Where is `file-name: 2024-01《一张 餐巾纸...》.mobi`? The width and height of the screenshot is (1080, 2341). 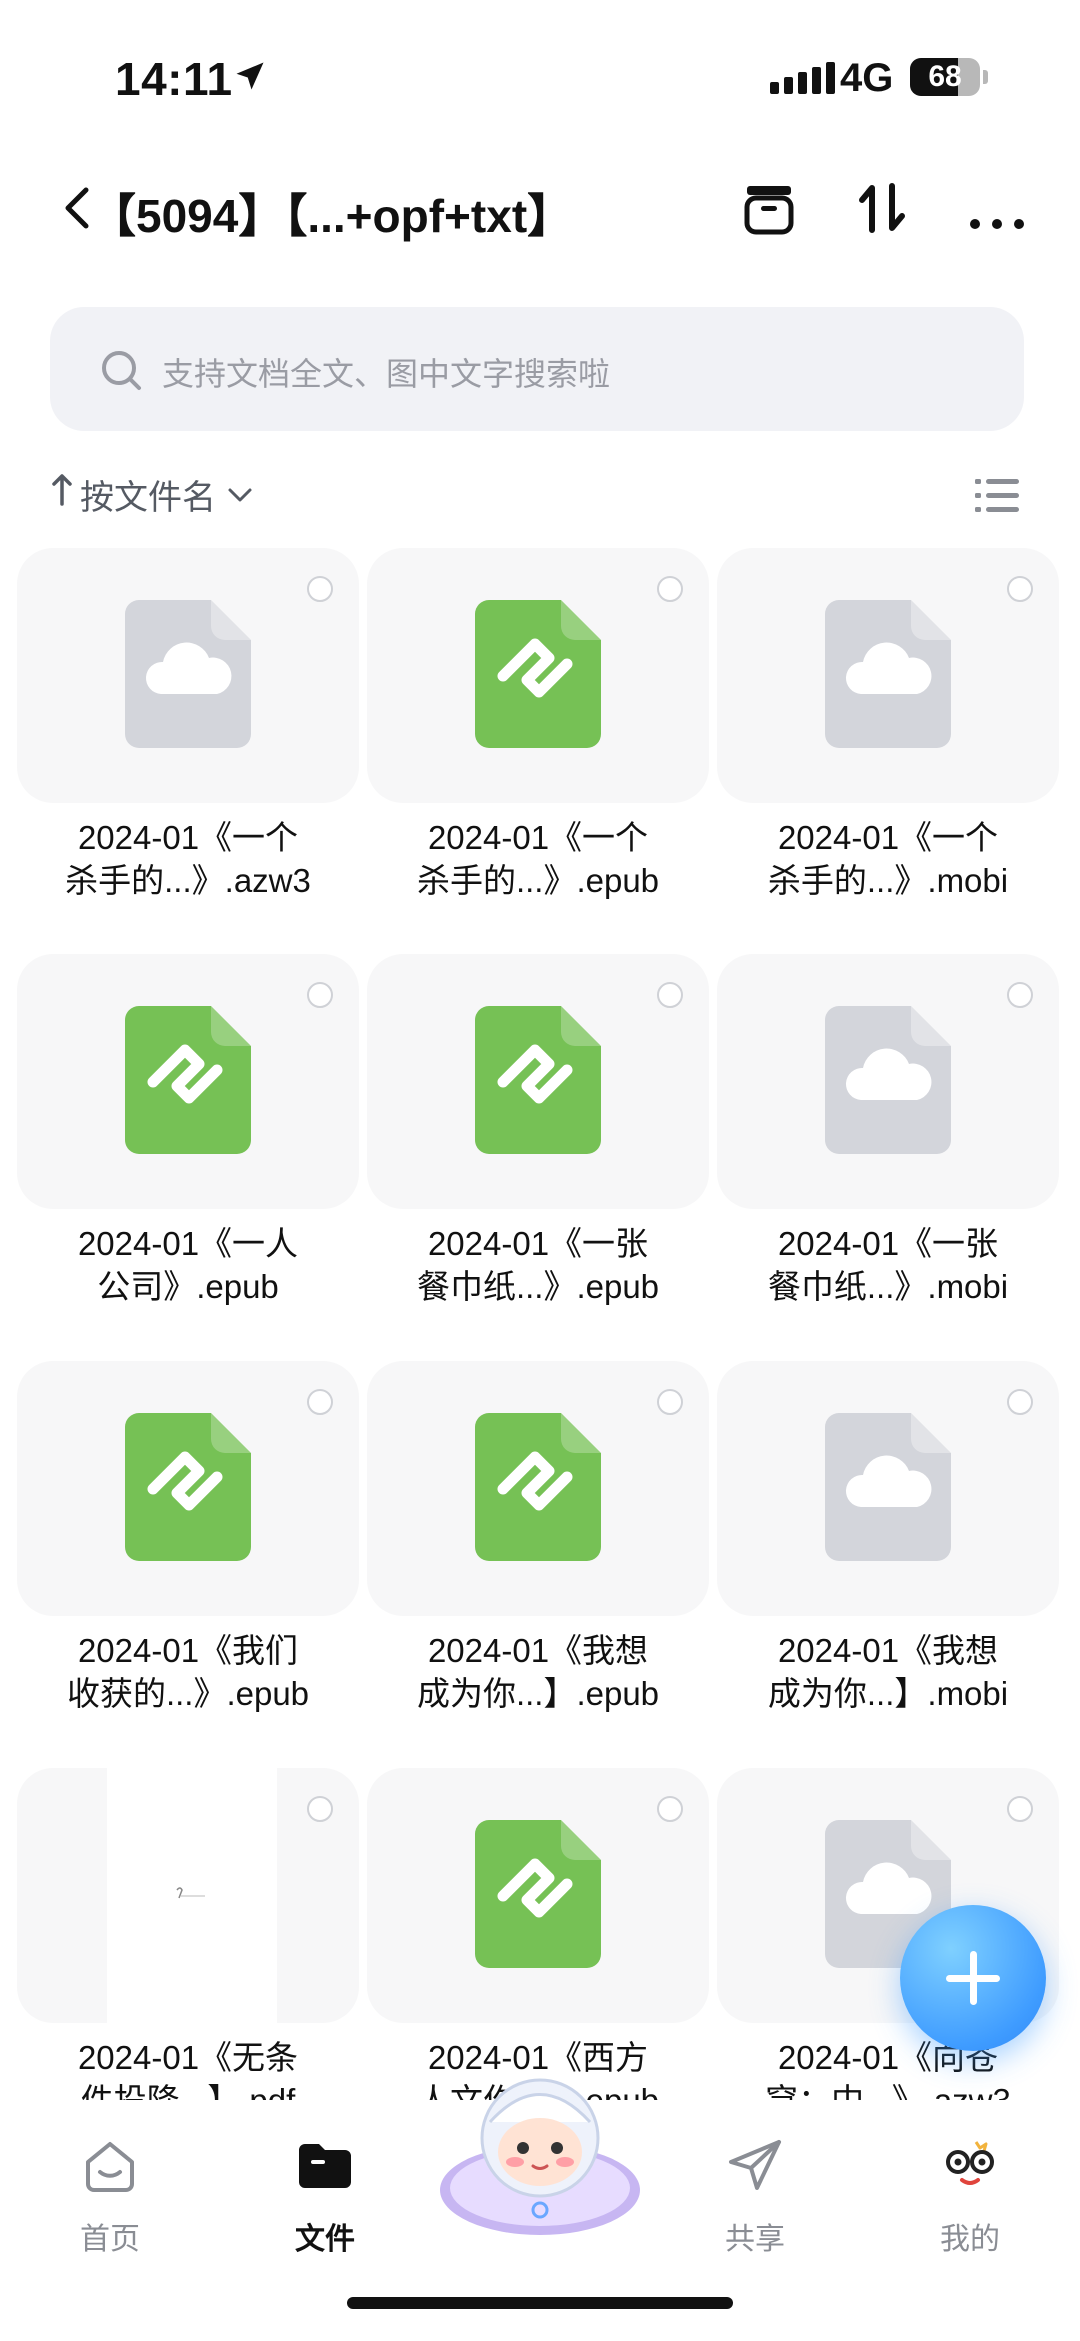
file-name: 2024-01《一张 餐巾纸...》.mobi is located at coordinates (888, 1265).